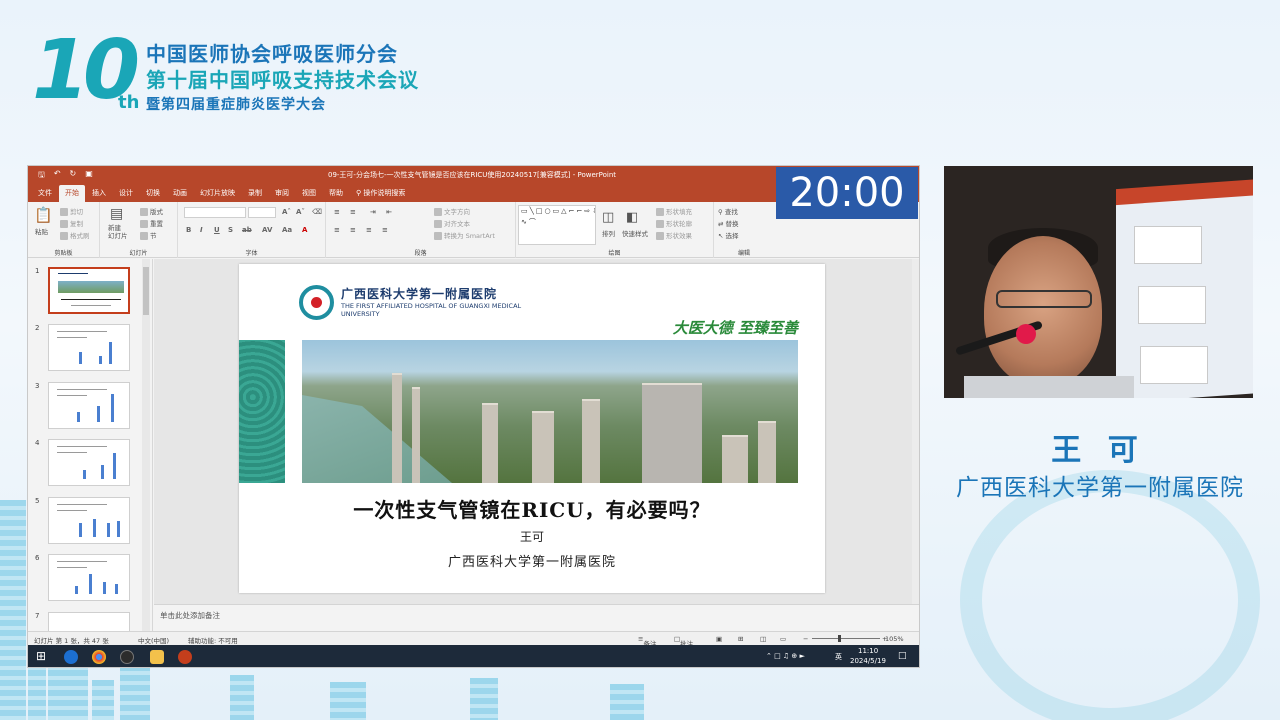 The width and height of the screenshot is (1280, 720). Describe the element at coordinates (660, 224) in the screenshot. I see `pen-icon` at that location.